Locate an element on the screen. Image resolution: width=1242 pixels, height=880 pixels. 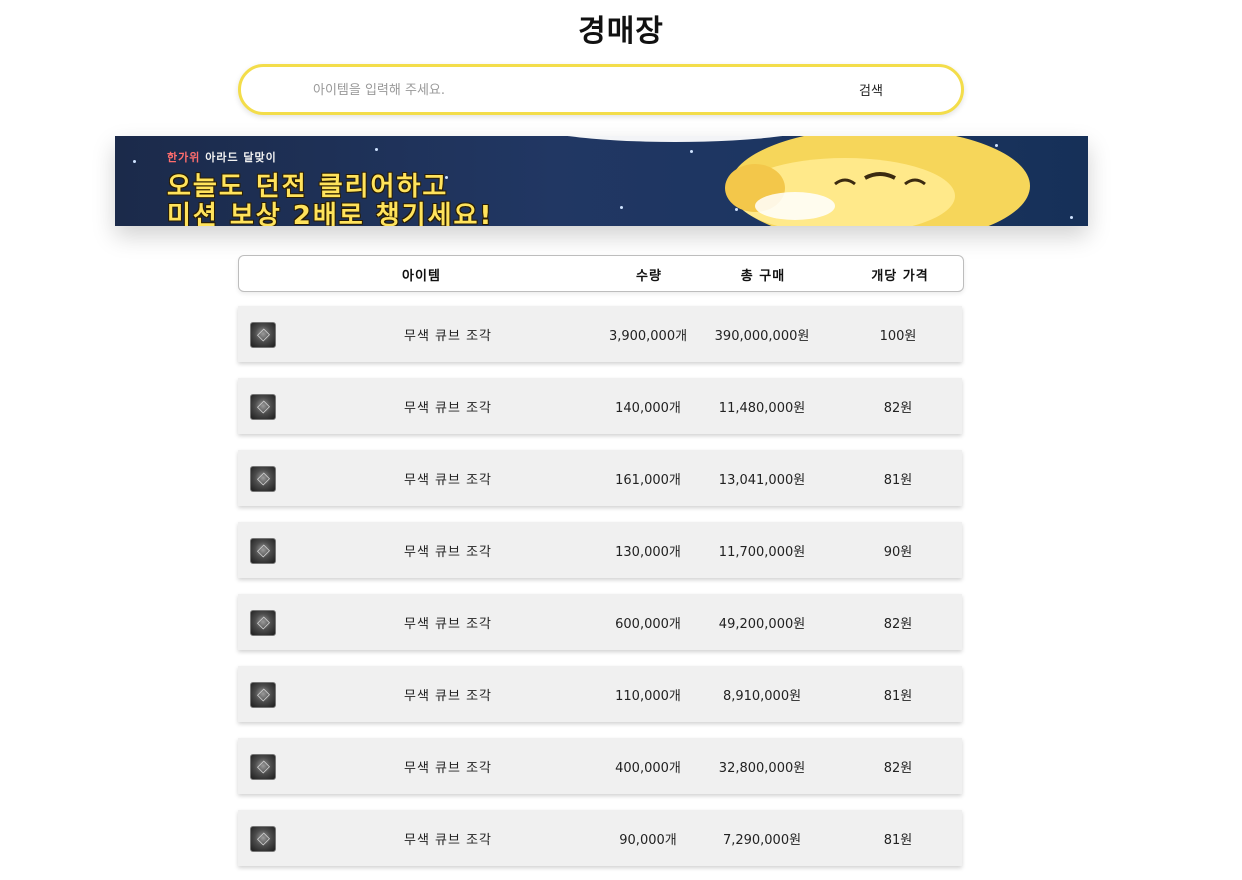
item-unit-price: 90원 is located at coordinates (898, 552).